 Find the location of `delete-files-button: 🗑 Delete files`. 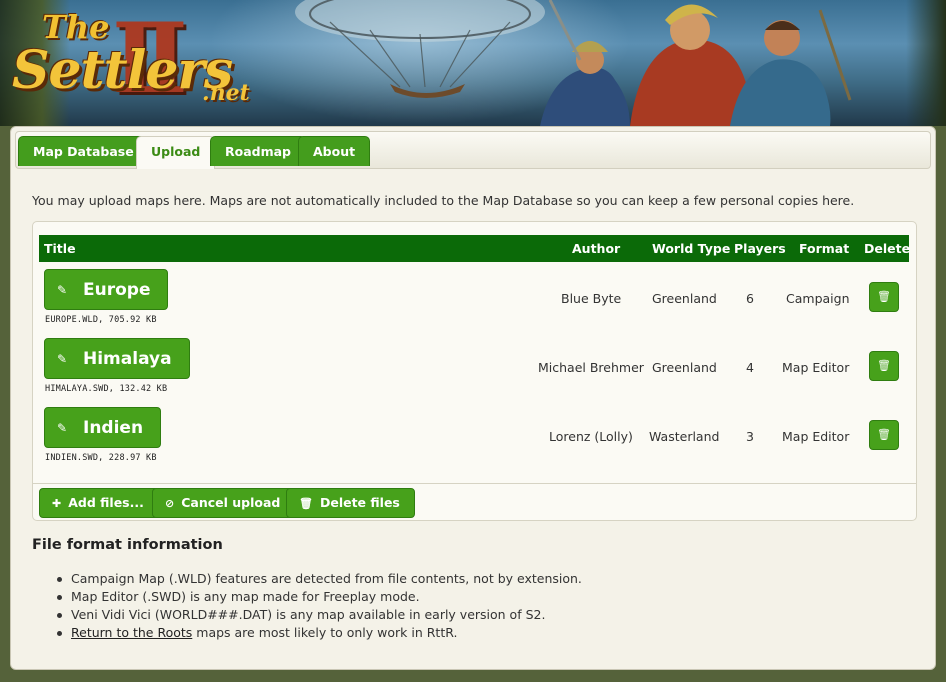

delete-files-button: 🗑 Delete files is located at coordinates (350, 503).